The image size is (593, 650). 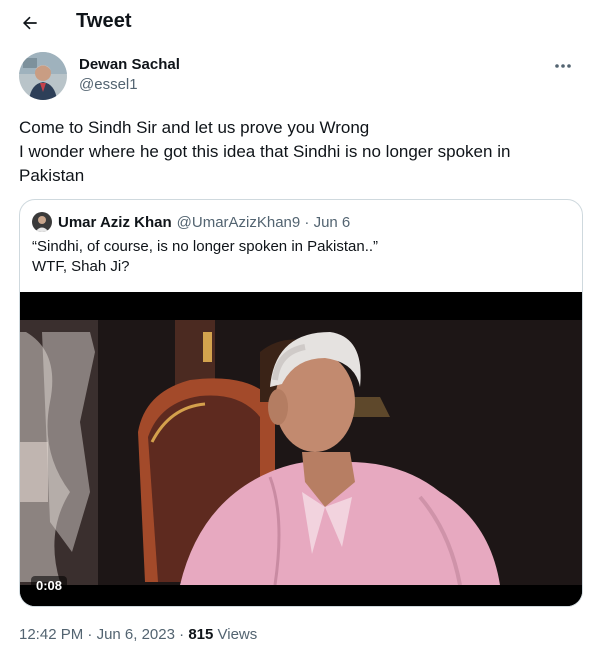 What do you see at coordinates (237, 634) in the screenshot?
I see `views-label: Views` at bounding box center [237, 634].